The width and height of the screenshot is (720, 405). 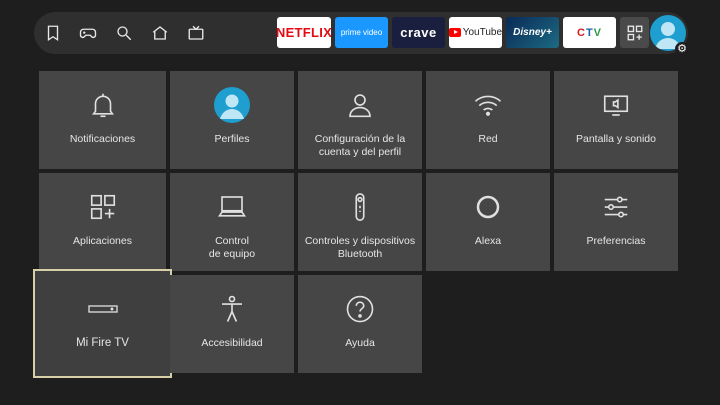 I want to click on netflix-app-tile: NETFLIX, so click(x=304, y=32).